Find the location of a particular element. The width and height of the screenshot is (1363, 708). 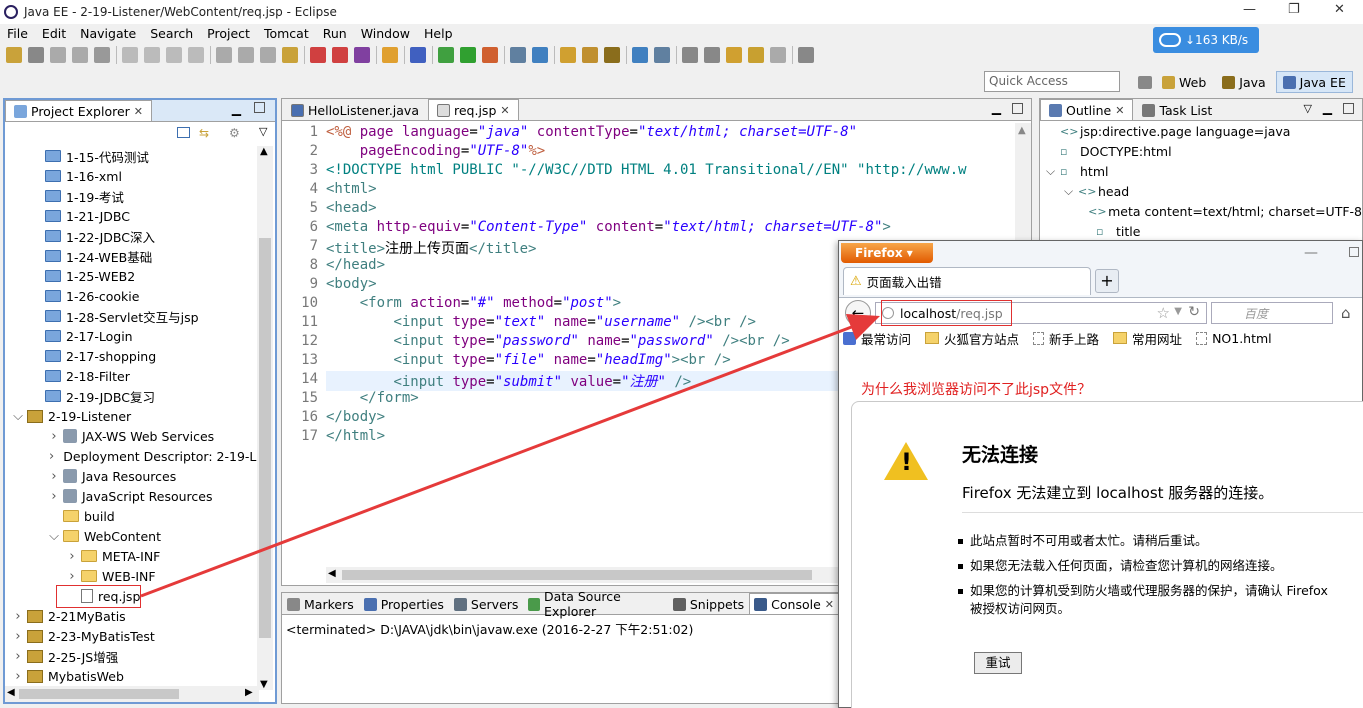

link-editor-icon: ⇆ is located at coordinates (204, 133).